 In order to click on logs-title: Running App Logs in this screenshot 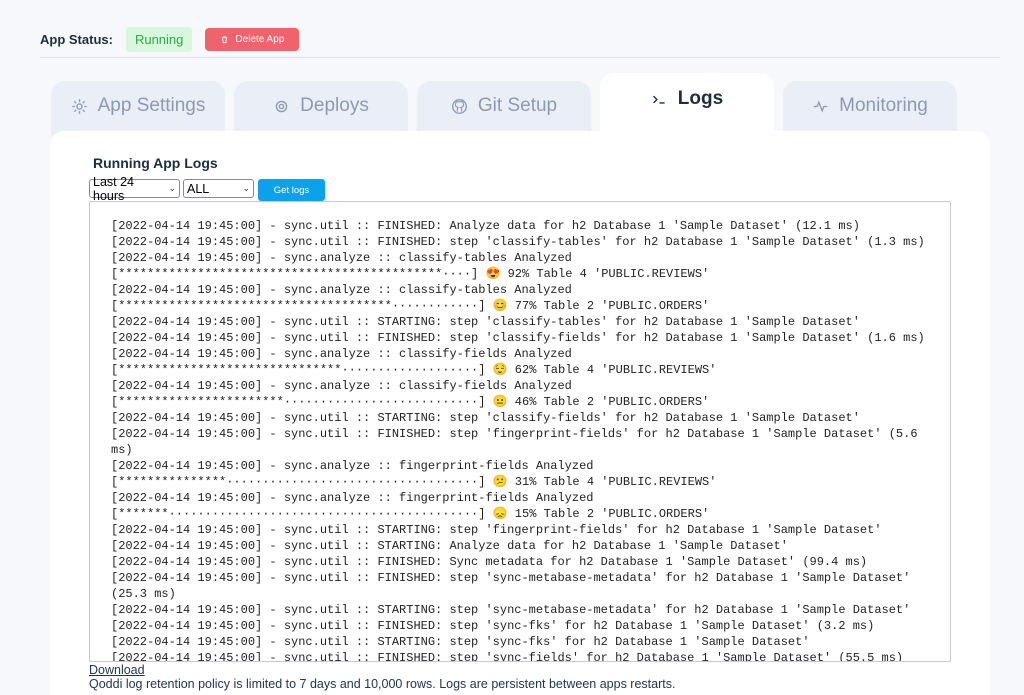, I will do `click(155, 163)`.